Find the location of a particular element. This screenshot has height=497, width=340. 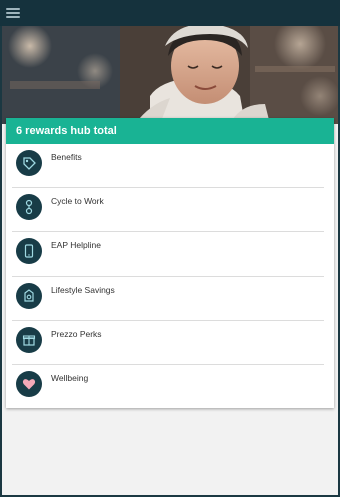

heart-icon is located at coordinates (29, 383).